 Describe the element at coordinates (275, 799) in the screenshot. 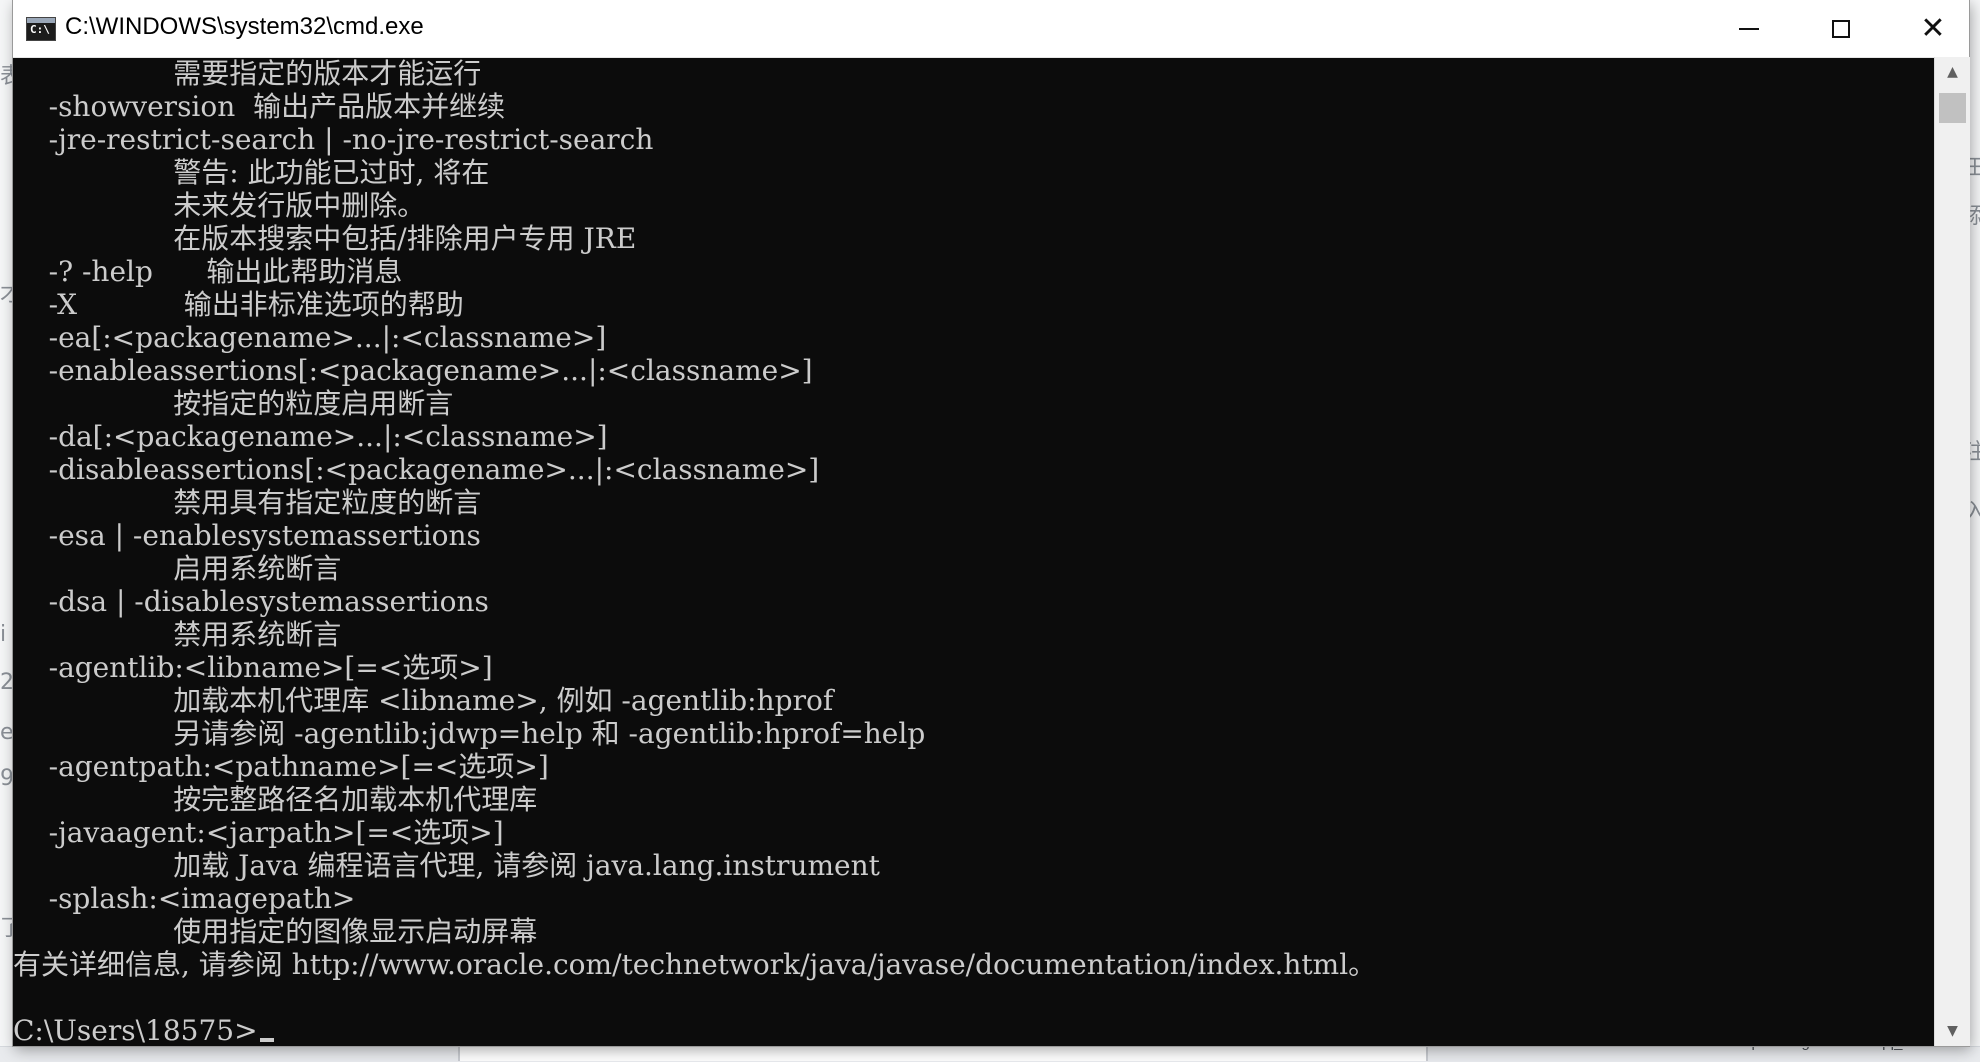

I see `console-line: 按完整路径名加载本机代理库` at that location.